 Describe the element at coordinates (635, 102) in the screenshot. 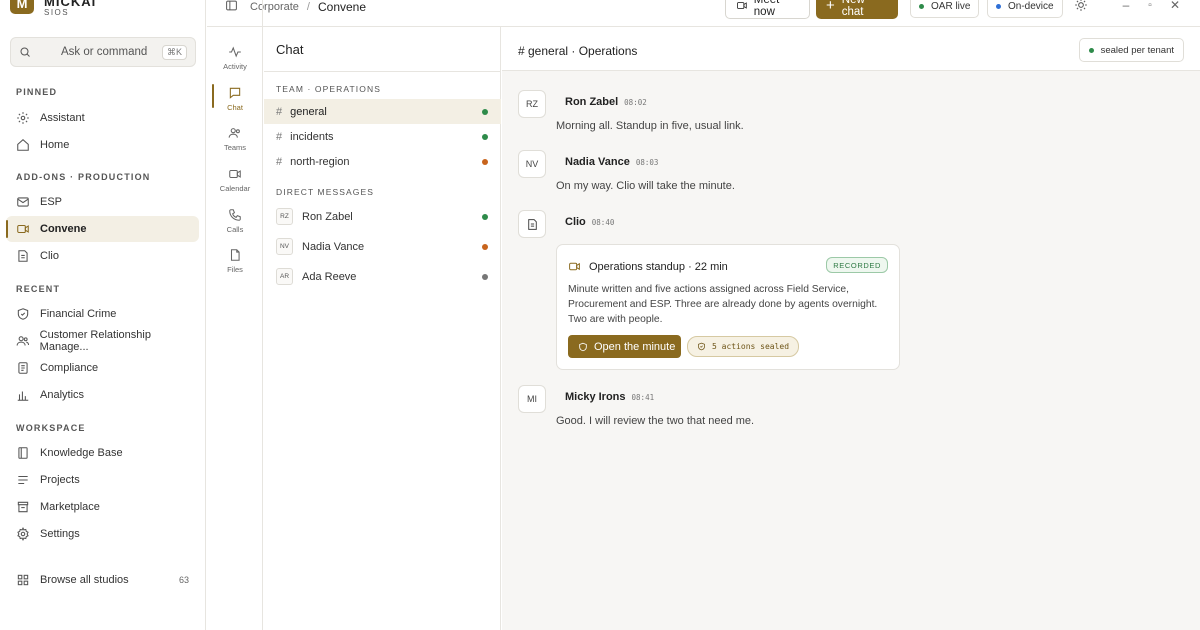

I see `message-time: 08:02` at that location.